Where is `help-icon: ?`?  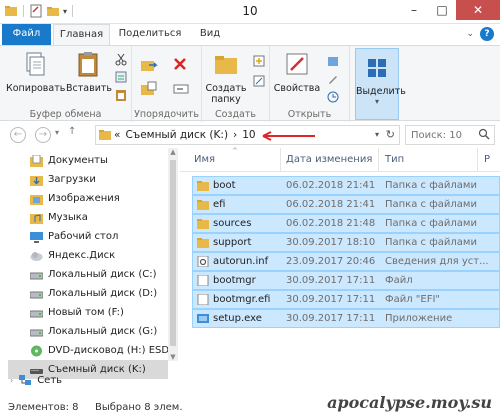
help-icon: ? is located at coordinates (487, 34).